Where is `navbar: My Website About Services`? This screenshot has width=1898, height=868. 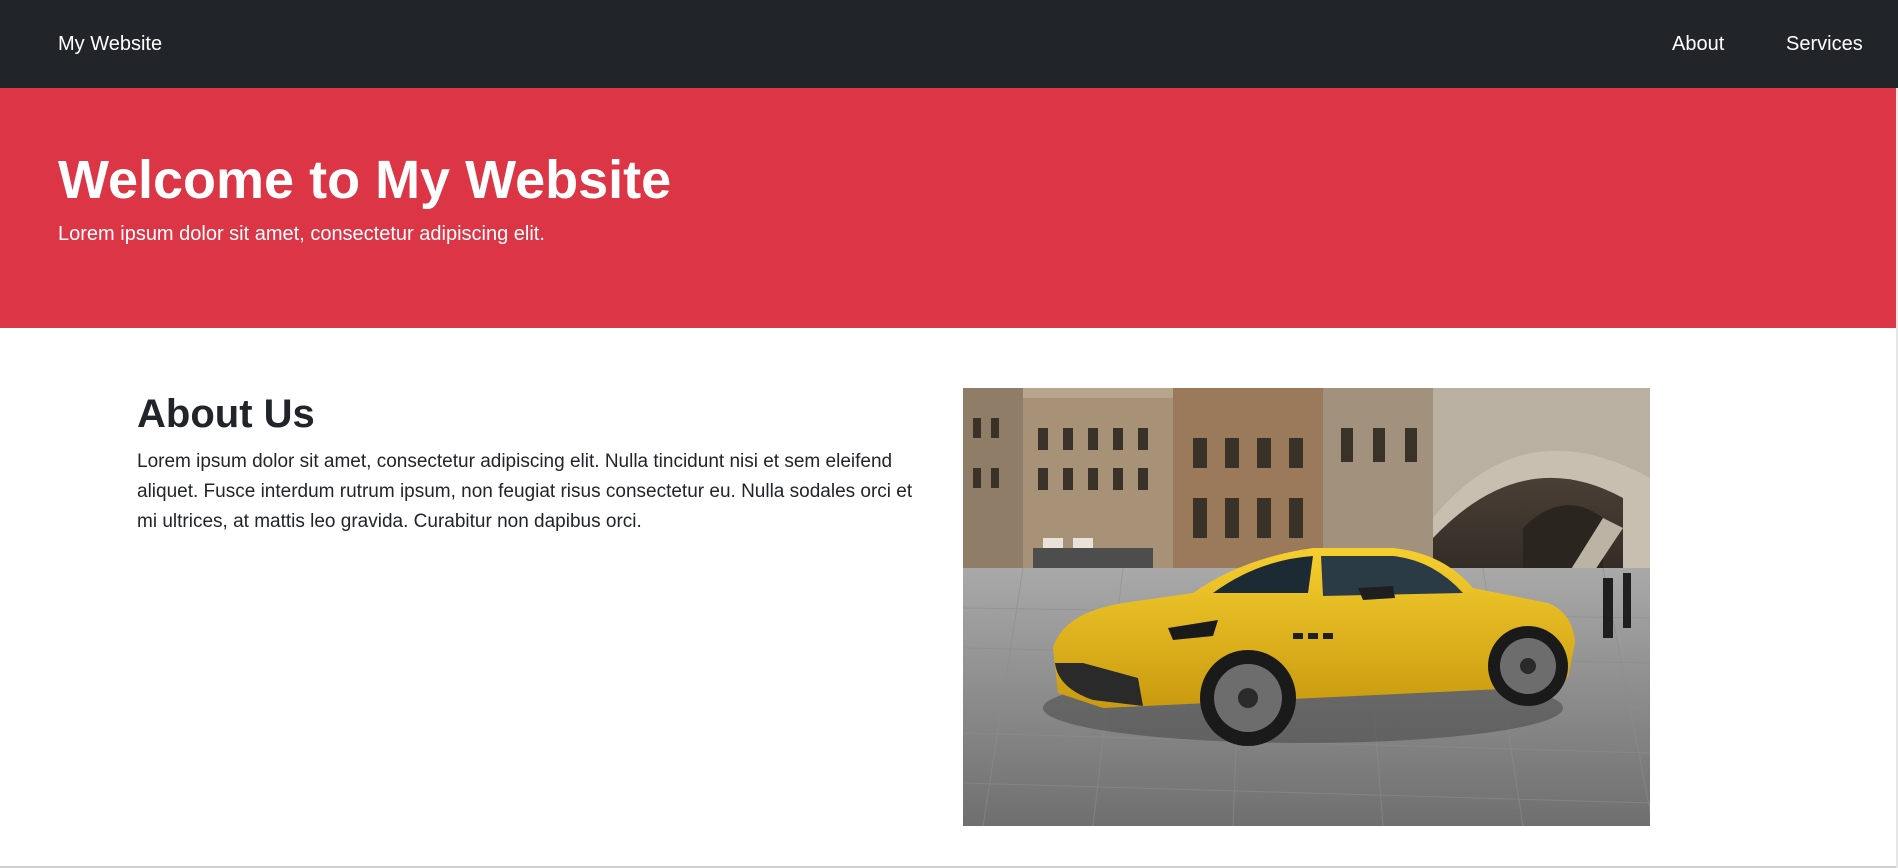 navbar: My Website About Services is located at coordinates (949, 44).